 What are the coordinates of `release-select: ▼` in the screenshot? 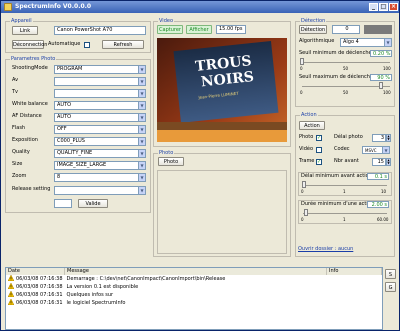 It's located at (100, 190).